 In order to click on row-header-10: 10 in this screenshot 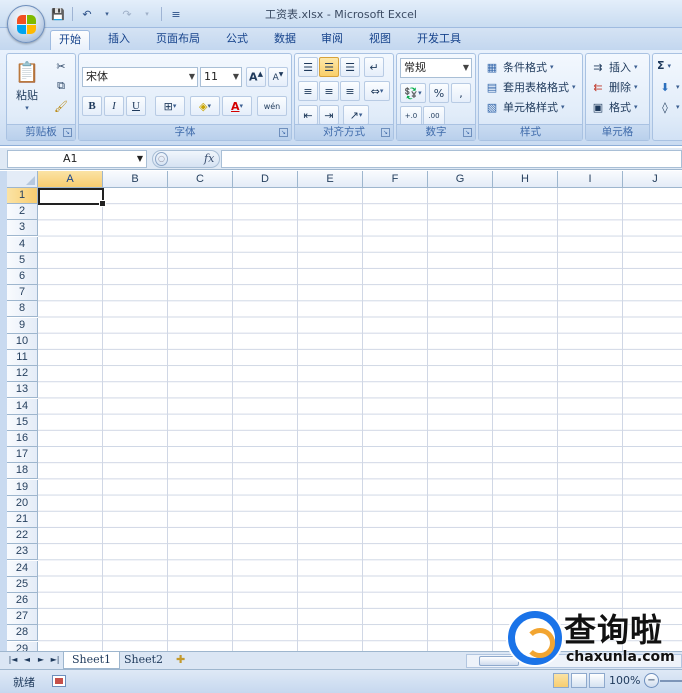, I will do `click(22, 341)`.